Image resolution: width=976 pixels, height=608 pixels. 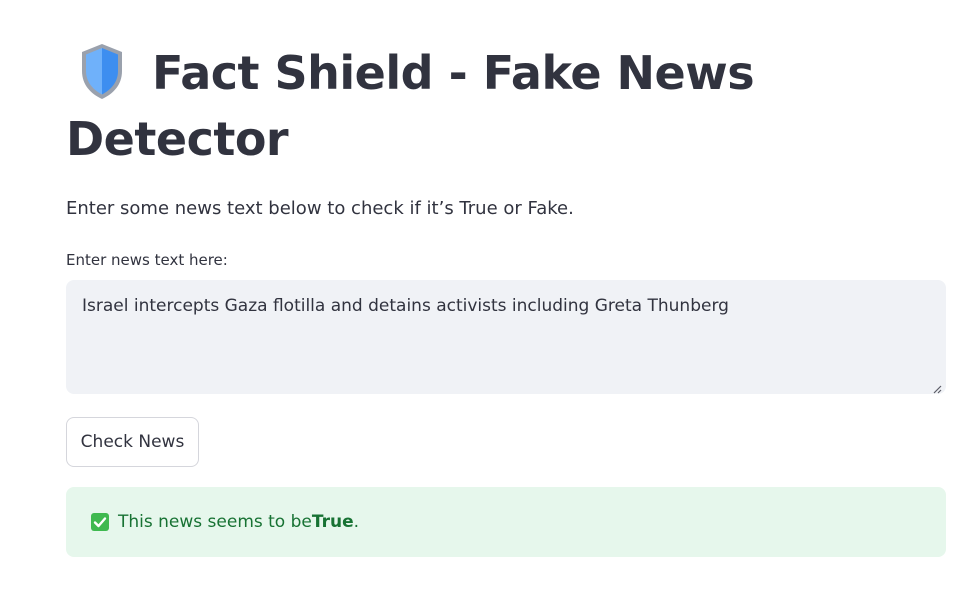 What do you see at coordinates (332, 522) in the screenshot?
I see `result-verdict: True` at bounding box center [332, 522].